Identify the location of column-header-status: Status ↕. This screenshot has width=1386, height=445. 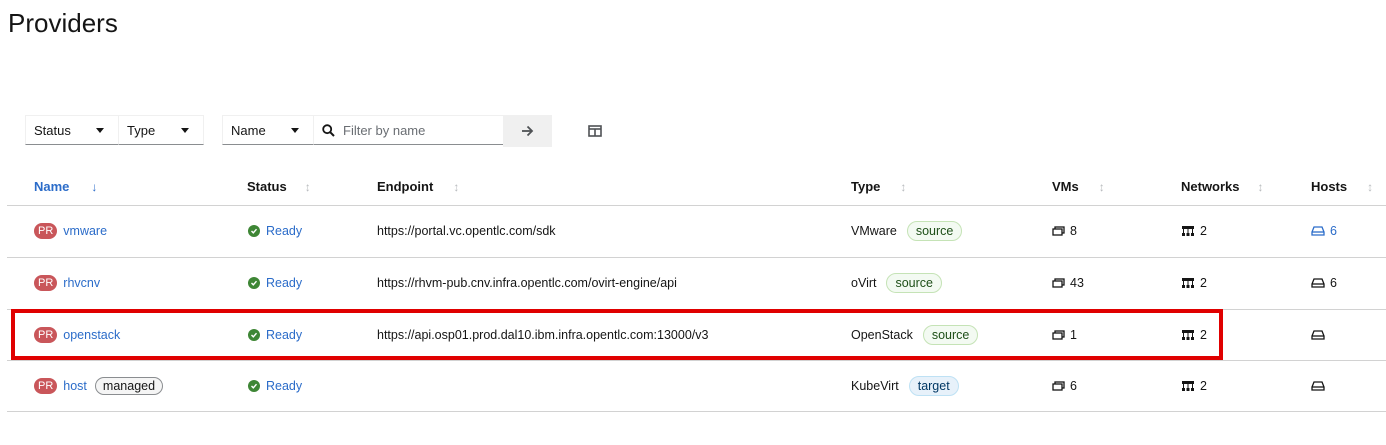
(279, 186).